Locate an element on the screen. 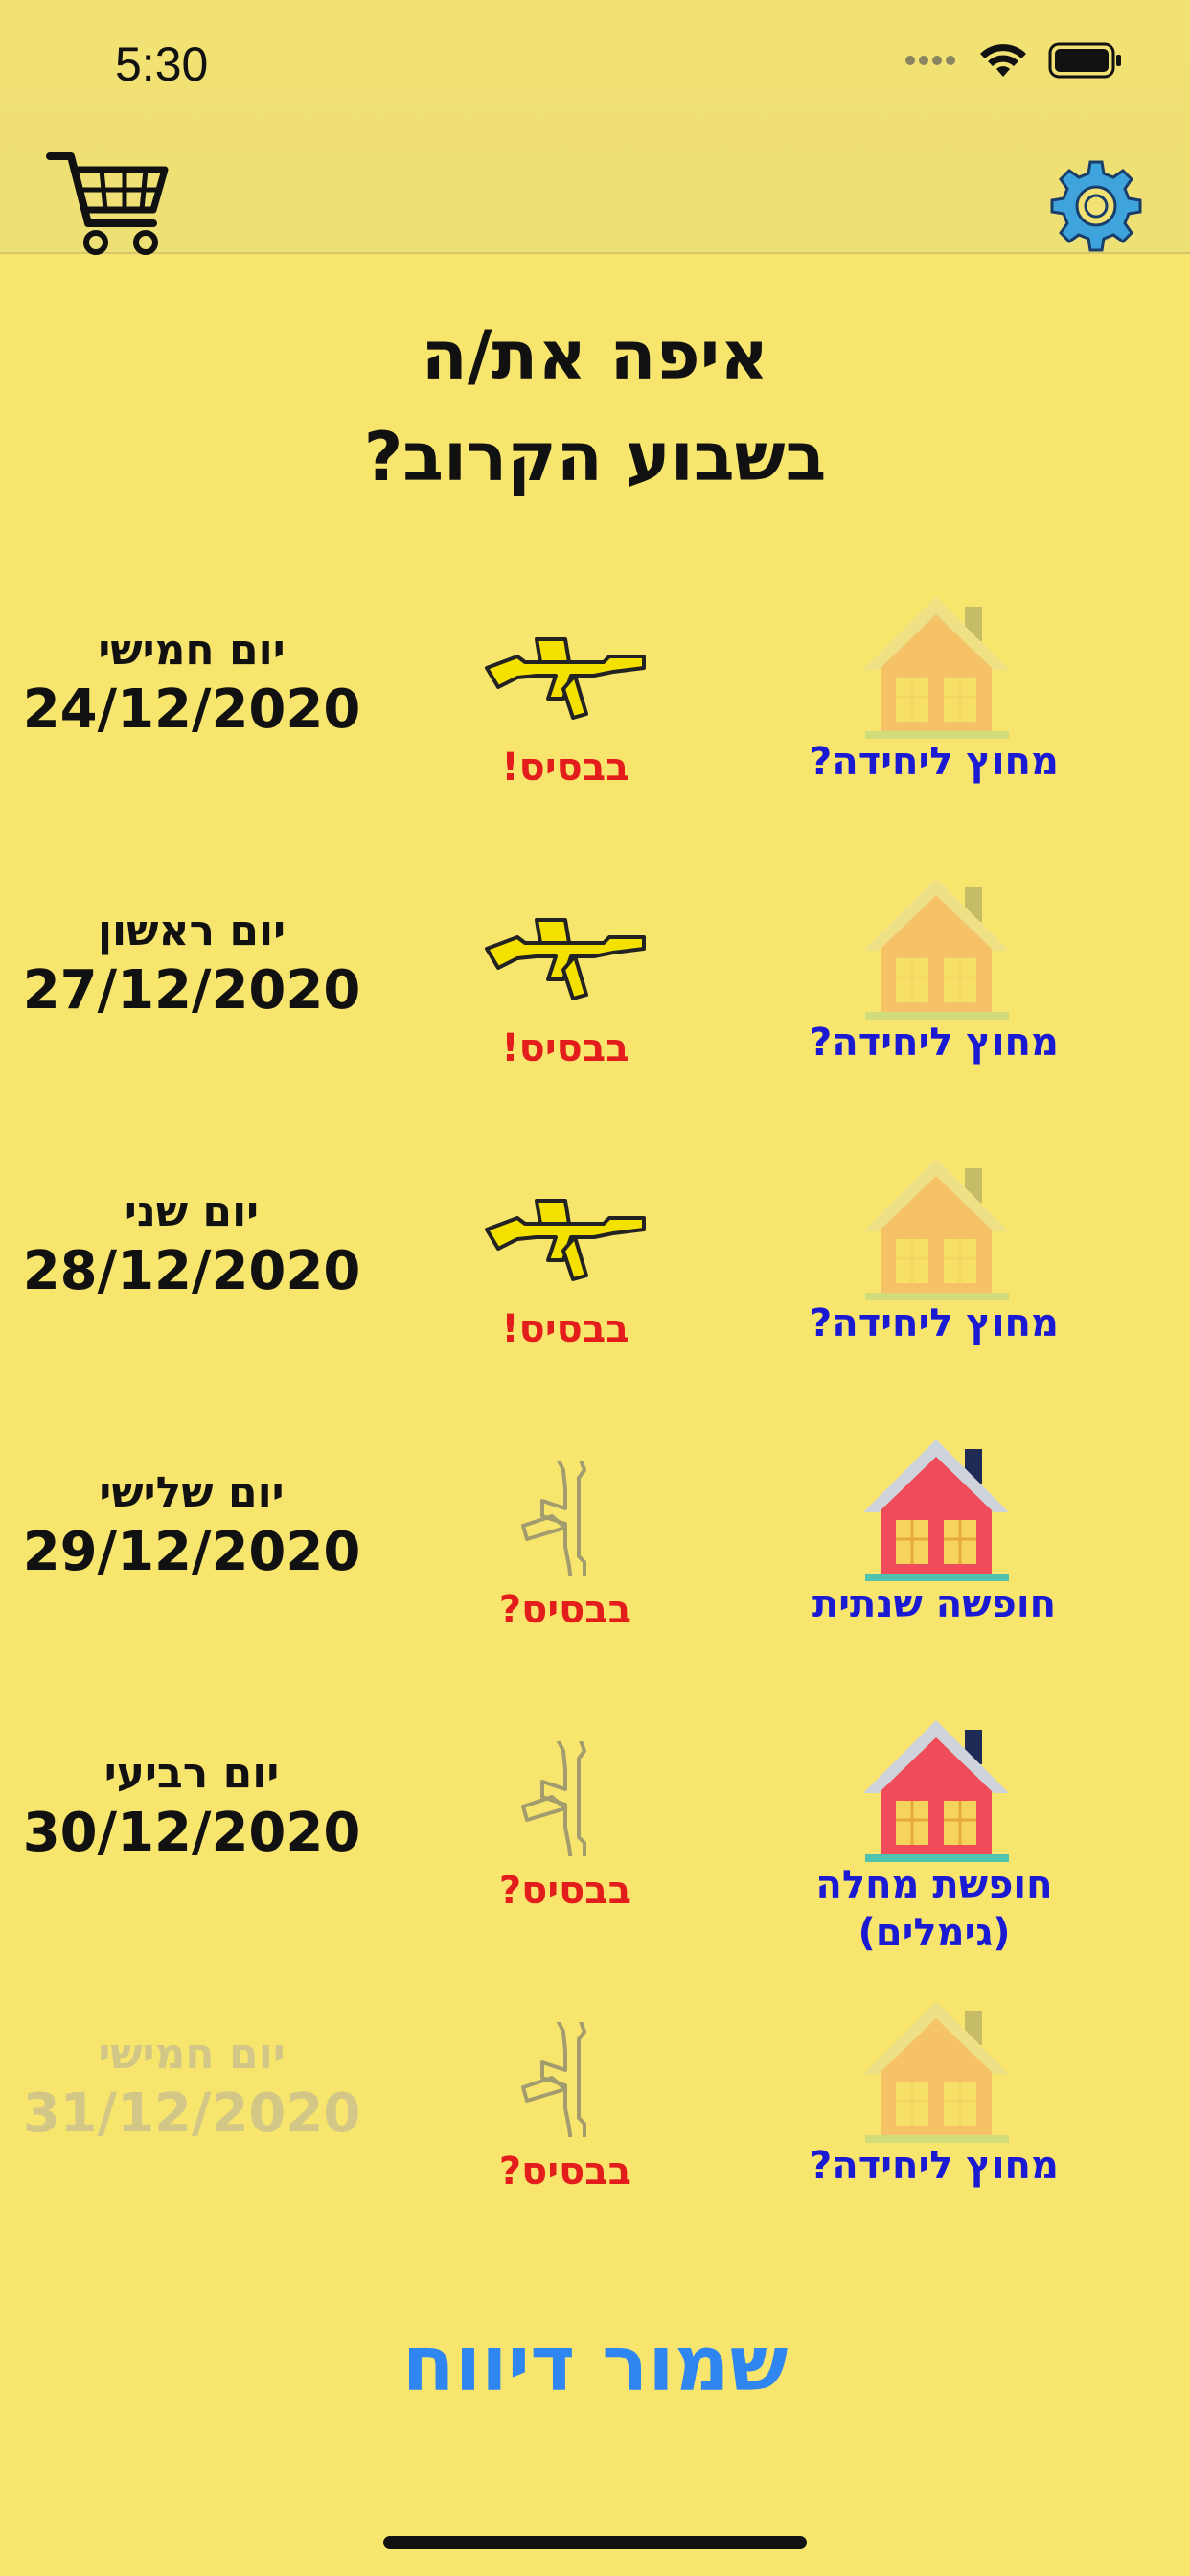  day-info: יום רביעי 30/12/2020 is located at coordinates (191, 1805).